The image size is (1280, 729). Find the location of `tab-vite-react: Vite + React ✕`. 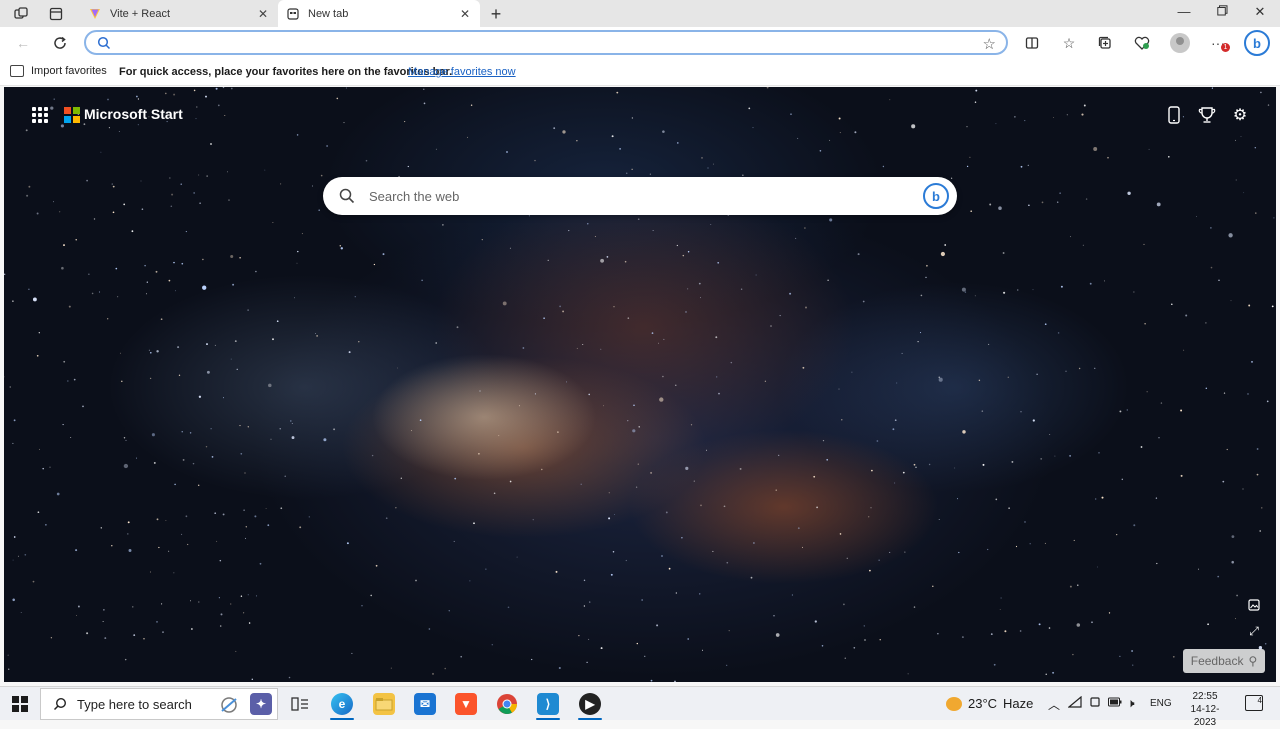

tab-vite-react: Vite + React ✕ is located at coordinates (179, 13).